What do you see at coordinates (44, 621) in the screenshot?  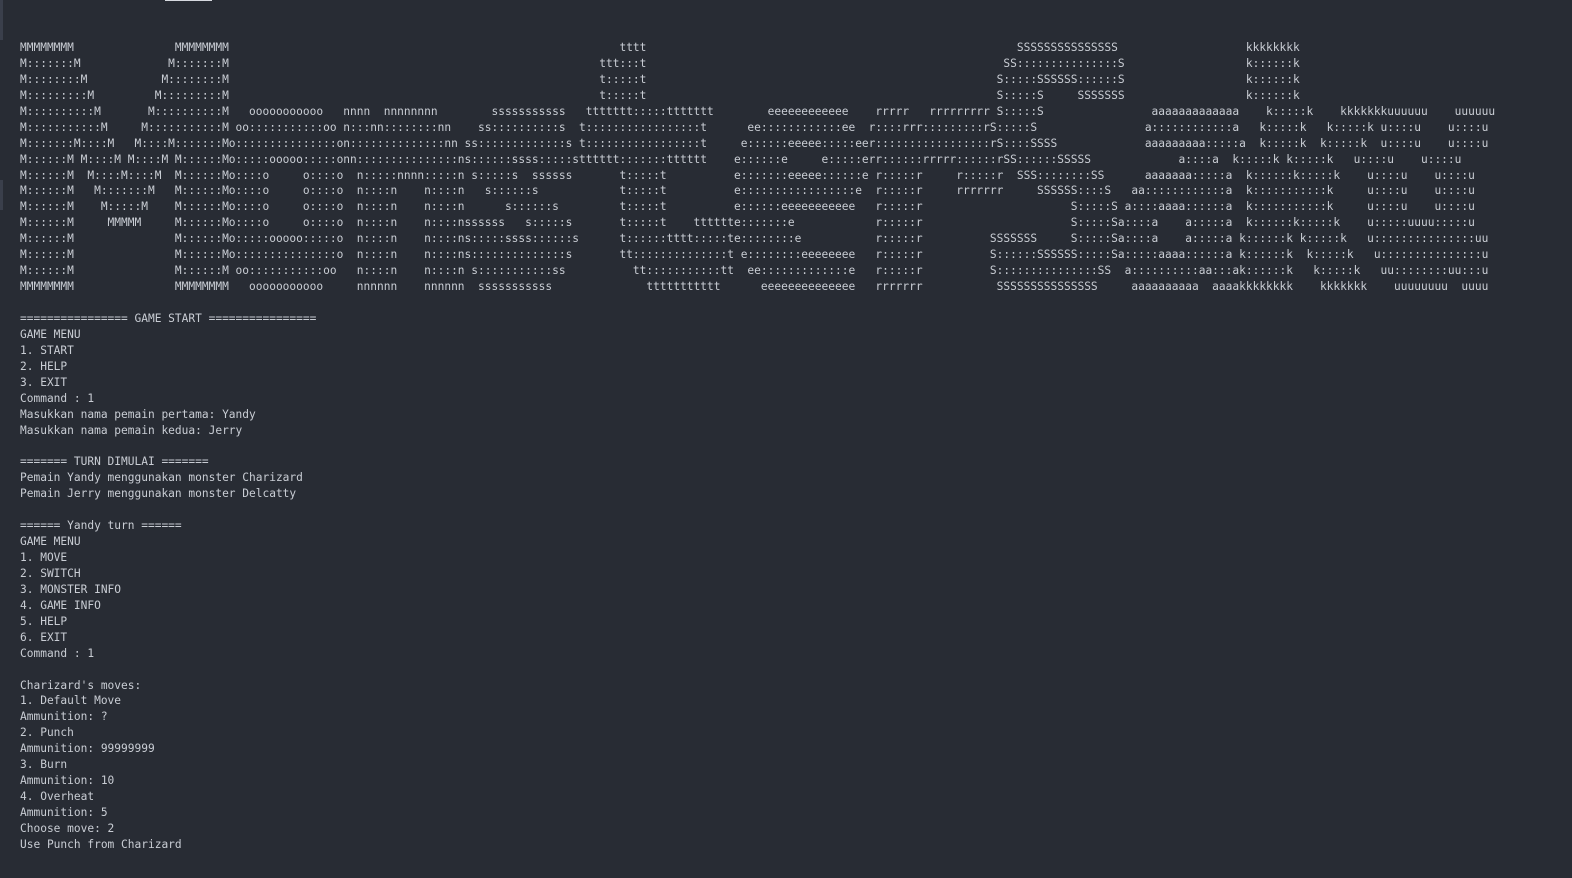 I see `terminal-line: 5. HELP` at bounding box center [44, 621].